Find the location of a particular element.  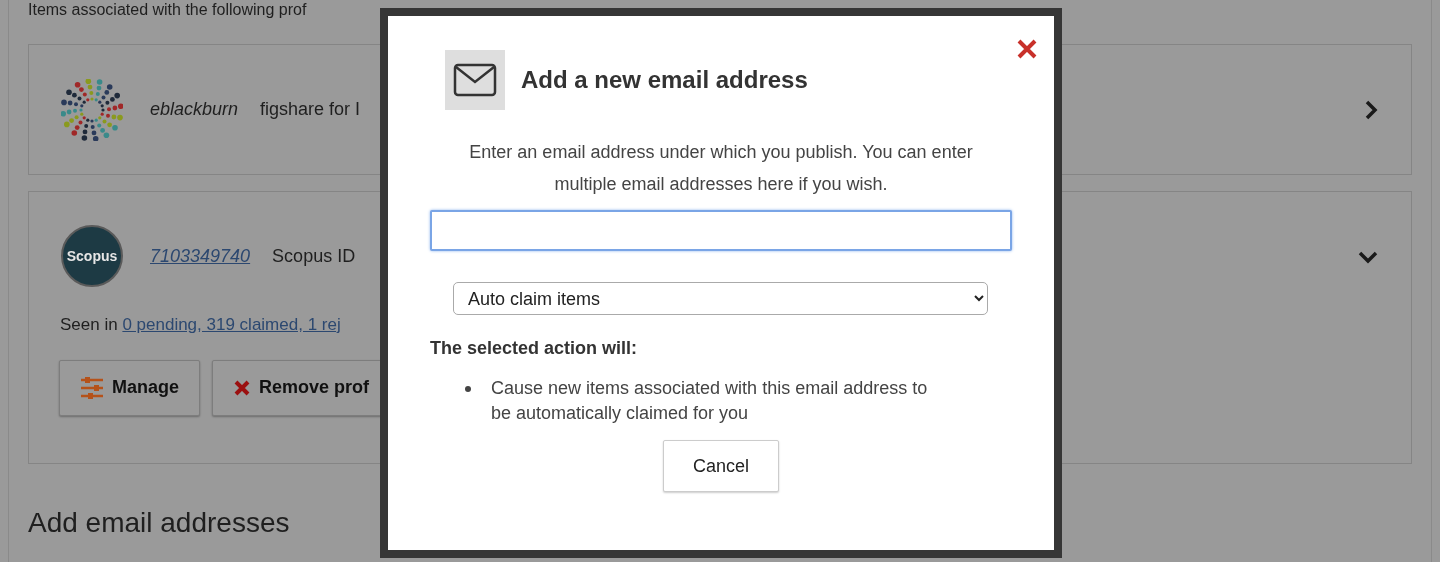

cross-icon is located at coordinates (242, 387).